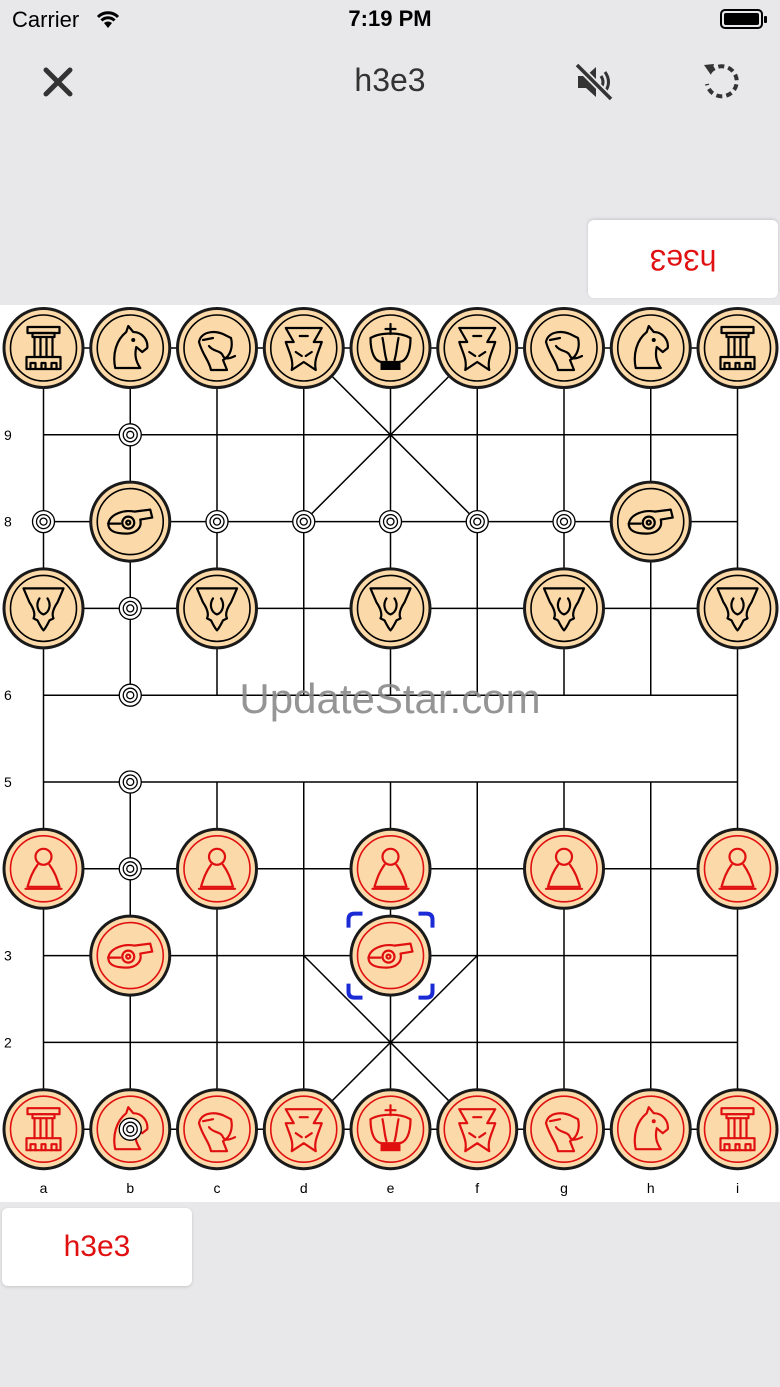  I want to click on file-label: a, so click(44, 1188).